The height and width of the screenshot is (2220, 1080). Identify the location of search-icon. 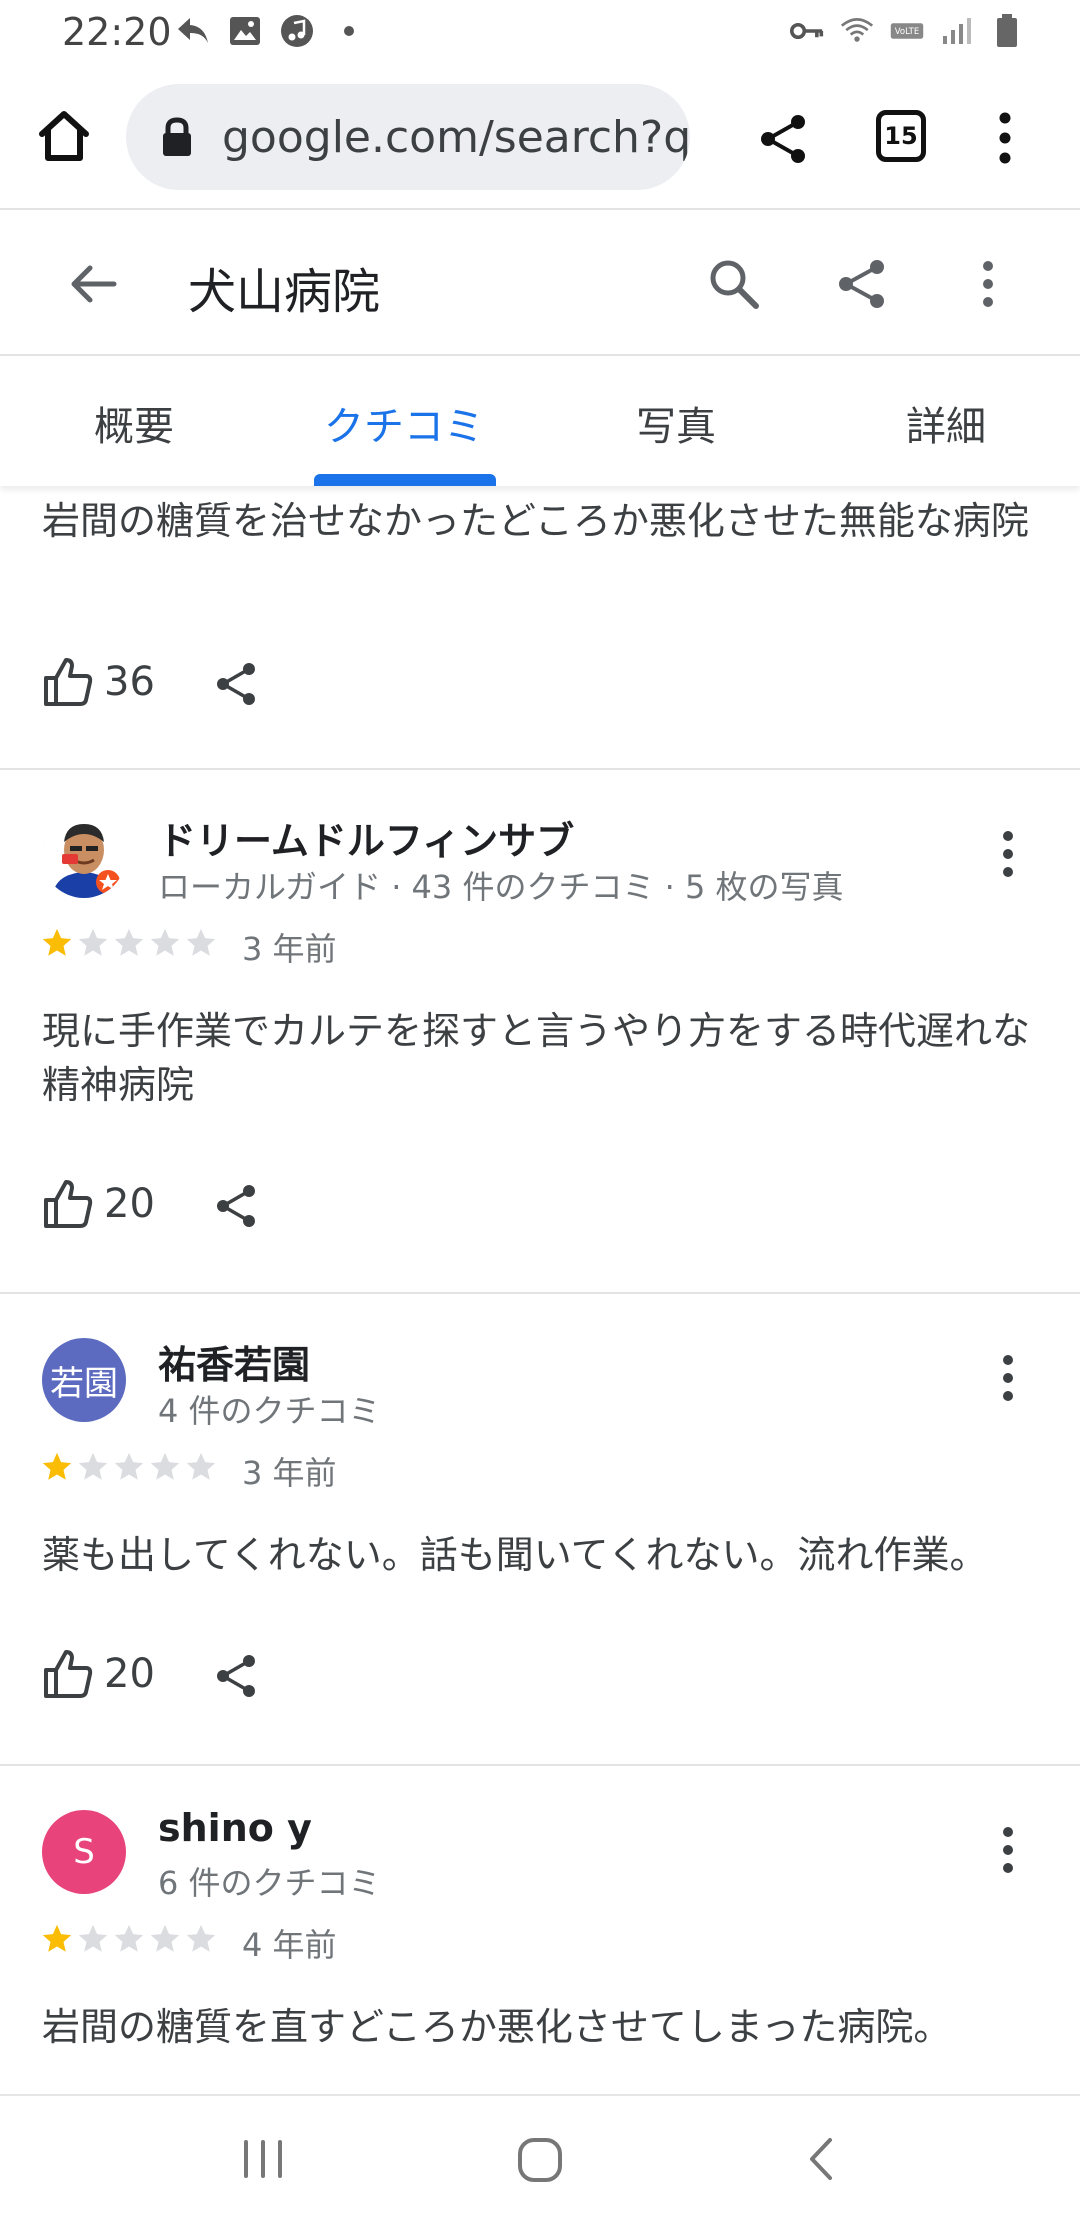
(734, 284).